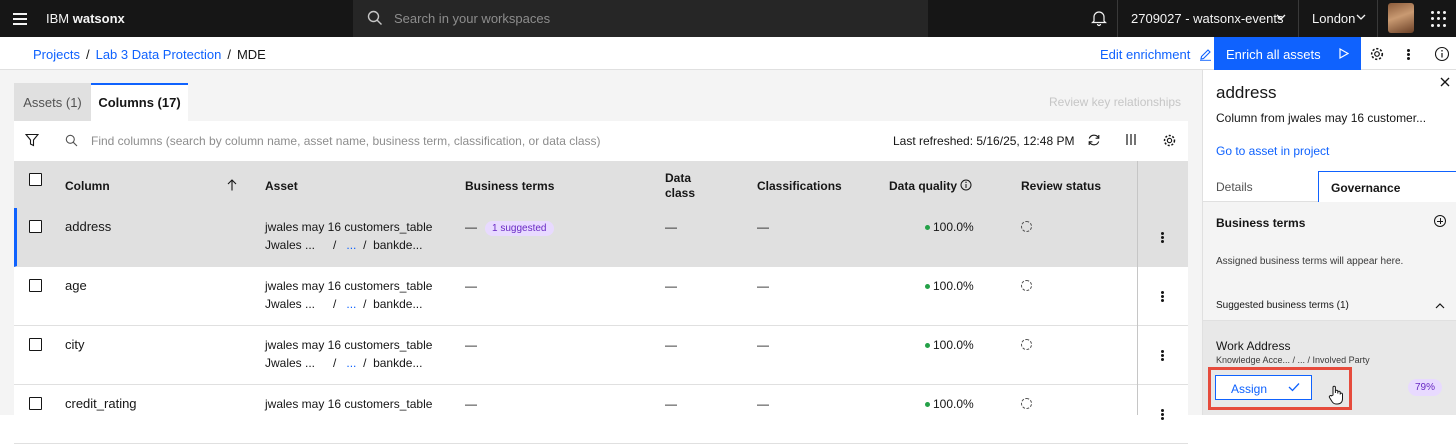 Image resolution: width=1456 pixels, height=444 pixels. Describe the element at coordinates (1205, 55) in the screenshot. I see `edit-icon` at that location.